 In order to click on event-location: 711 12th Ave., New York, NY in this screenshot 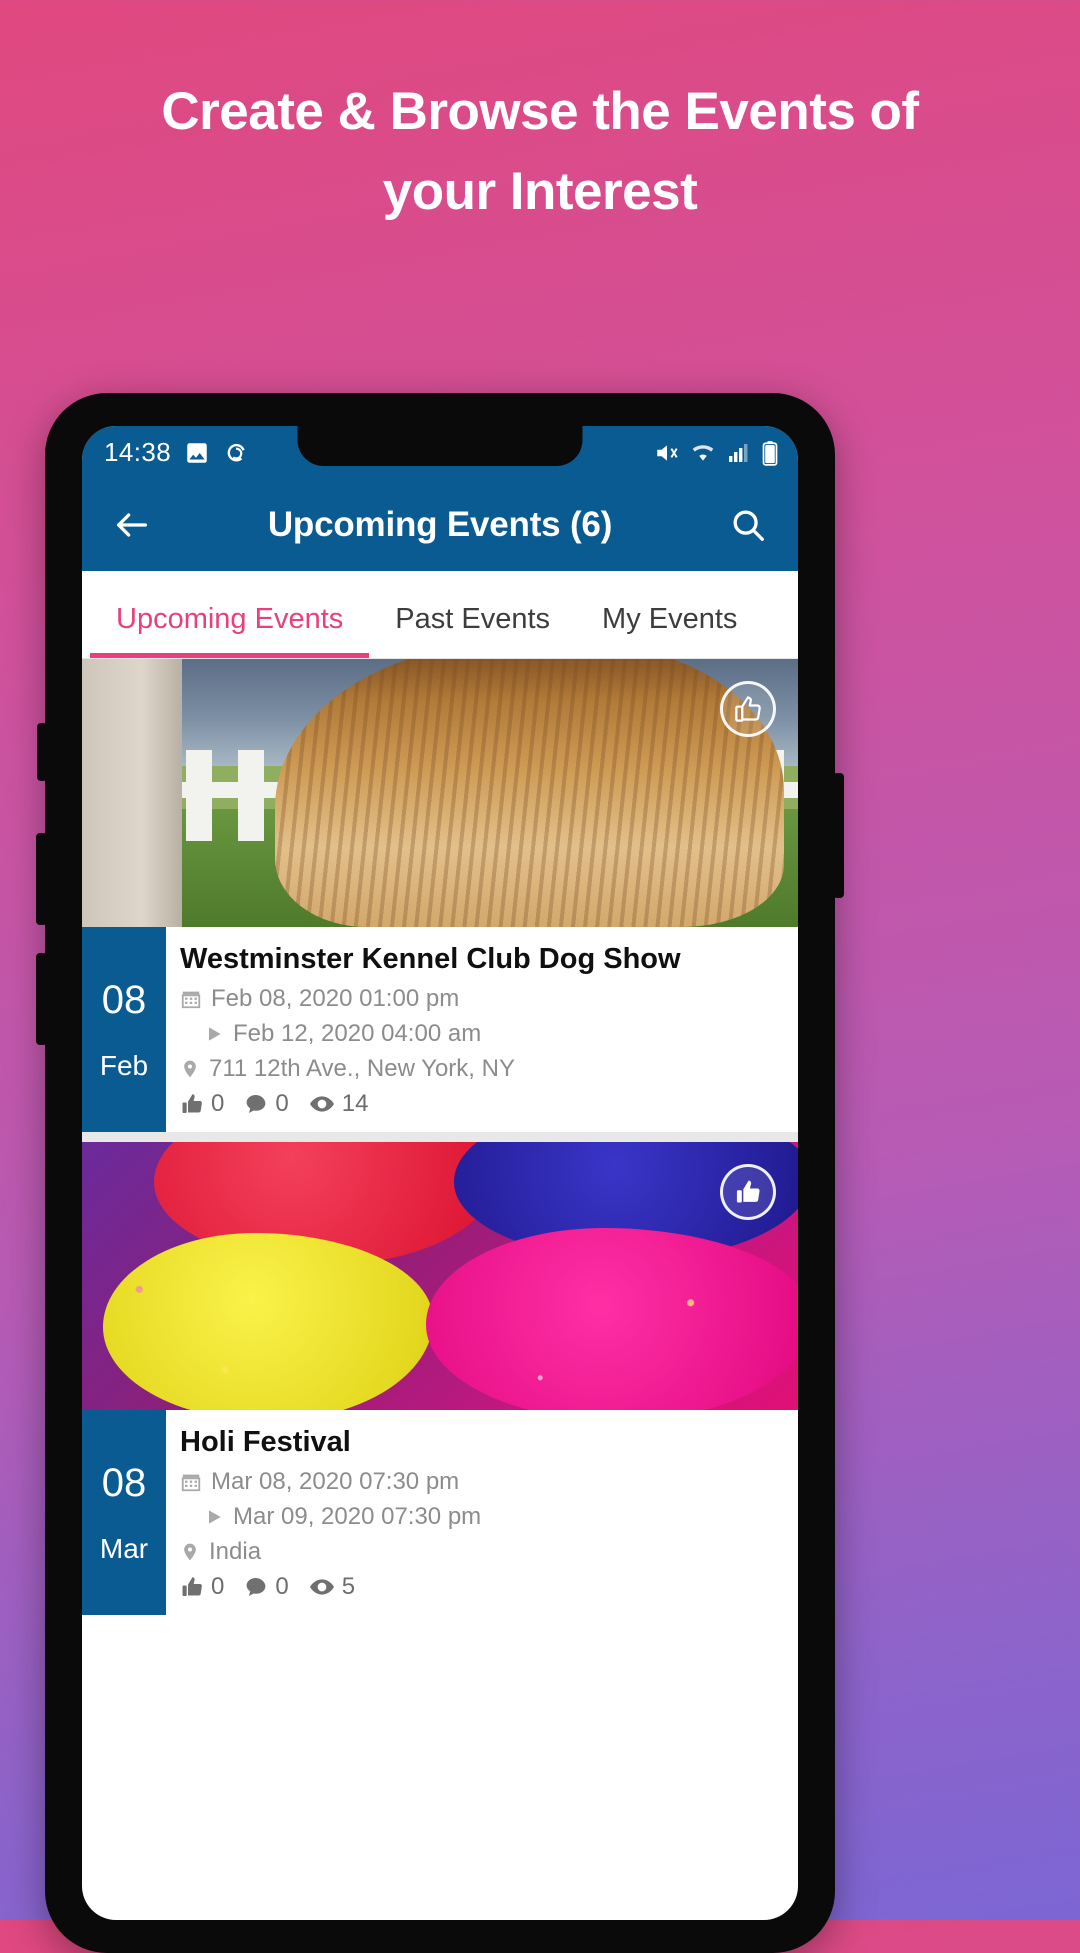, I will do `click(362, 1068)`.